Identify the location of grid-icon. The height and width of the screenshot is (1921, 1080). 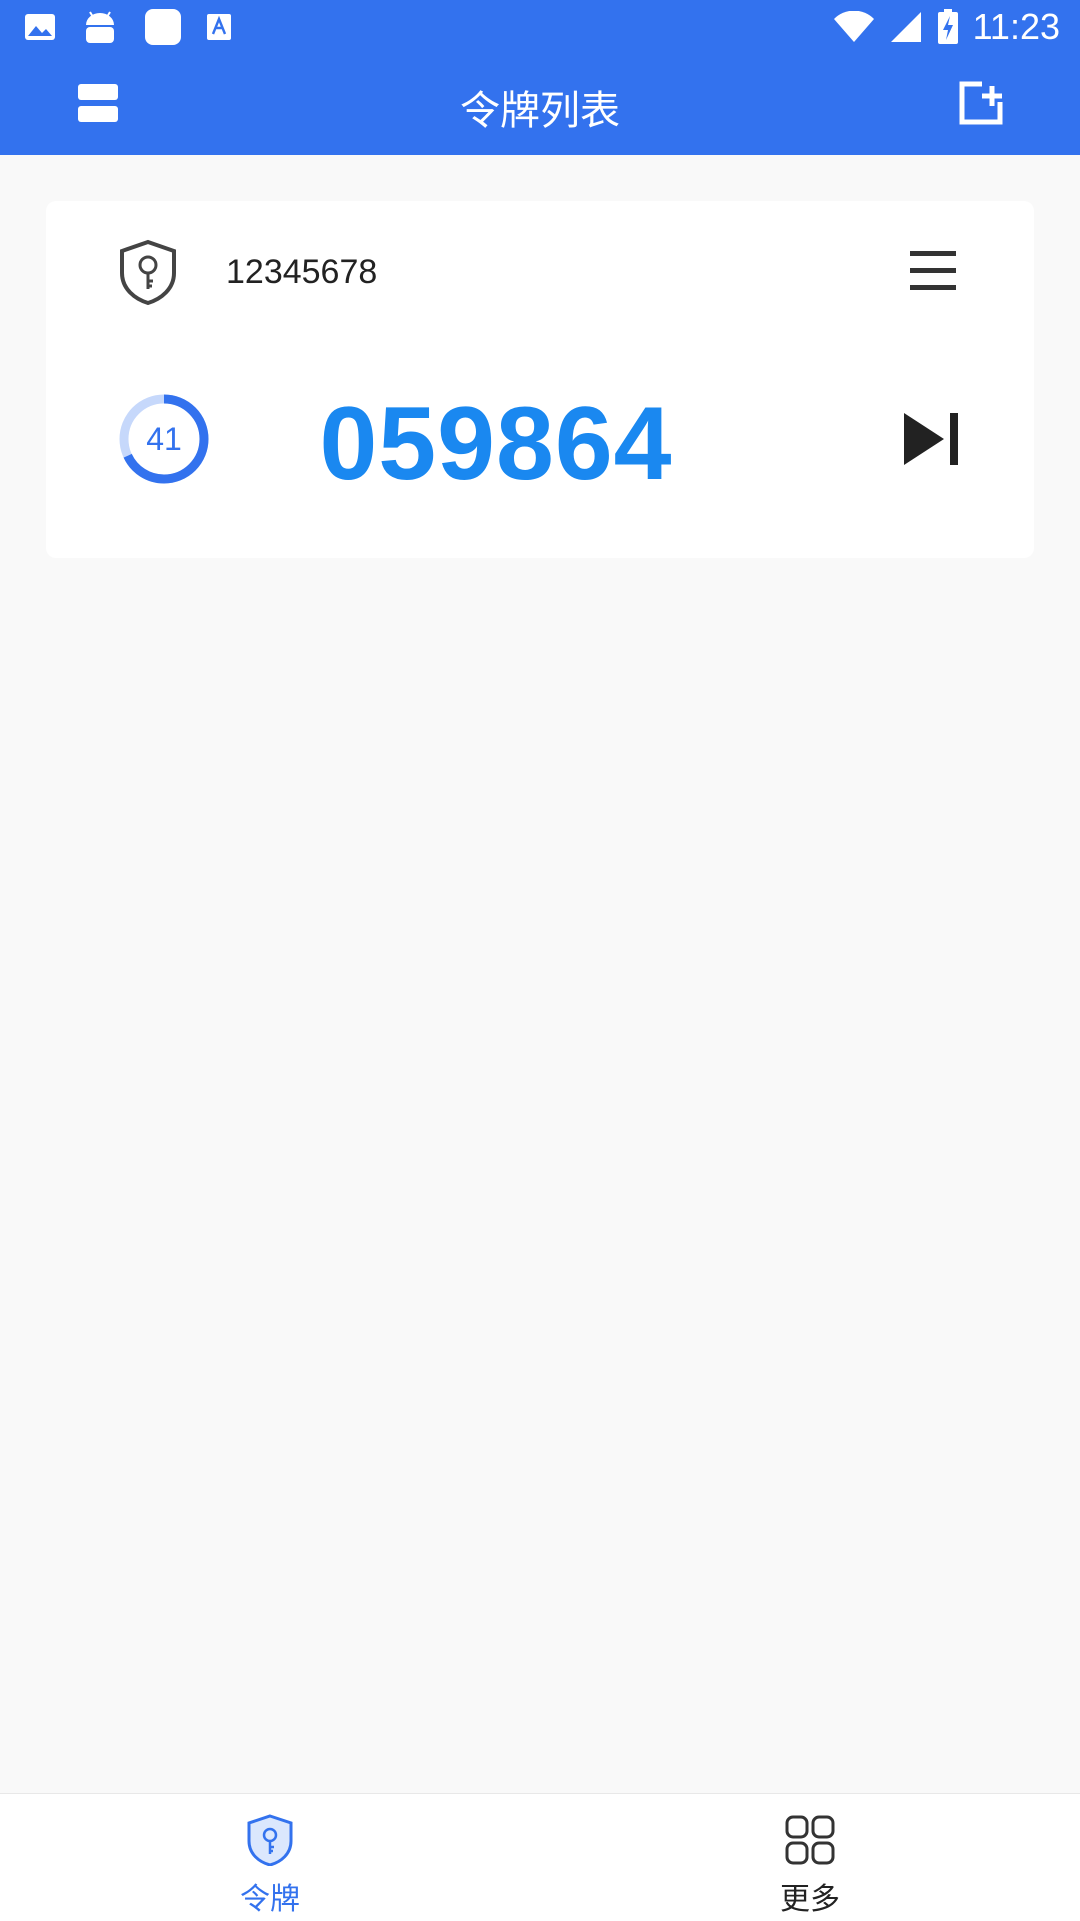
(810, 1840).